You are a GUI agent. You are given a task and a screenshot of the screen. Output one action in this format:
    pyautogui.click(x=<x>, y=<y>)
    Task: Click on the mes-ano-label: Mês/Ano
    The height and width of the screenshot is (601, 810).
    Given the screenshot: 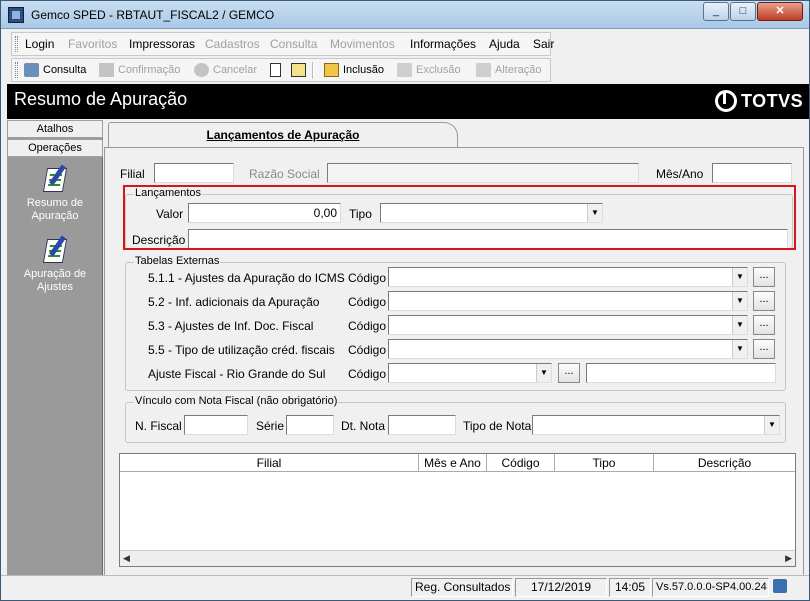 What is the action you would take?
    pyautogui.click(x=680, y=174)
    